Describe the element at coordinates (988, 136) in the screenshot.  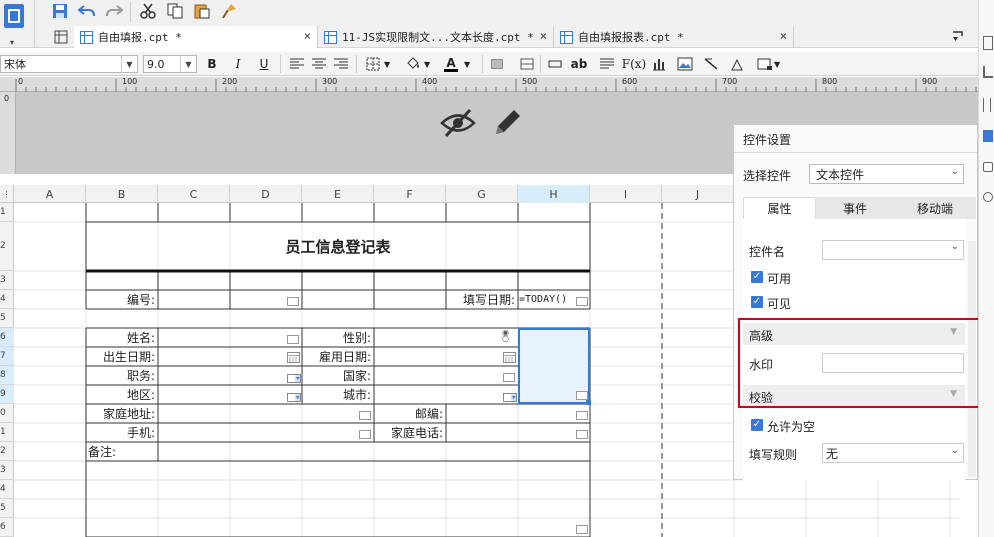
I see `widget-settings-icon` at that location.